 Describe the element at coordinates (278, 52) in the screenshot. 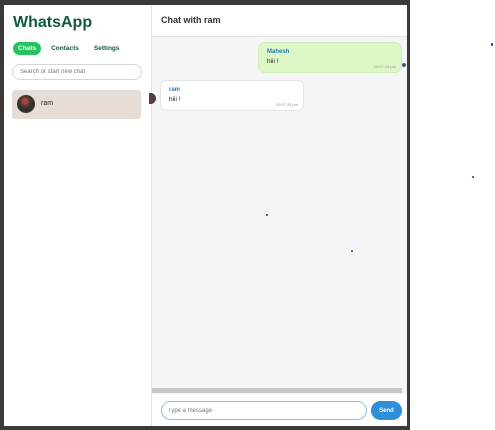

I see `message-sender: Mahesh` at that location.